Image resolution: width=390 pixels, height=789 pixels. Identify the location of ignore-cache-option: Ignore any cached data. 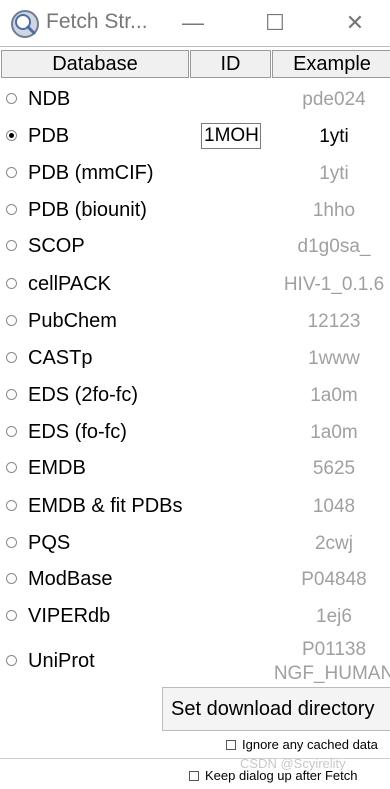
(302, 744).